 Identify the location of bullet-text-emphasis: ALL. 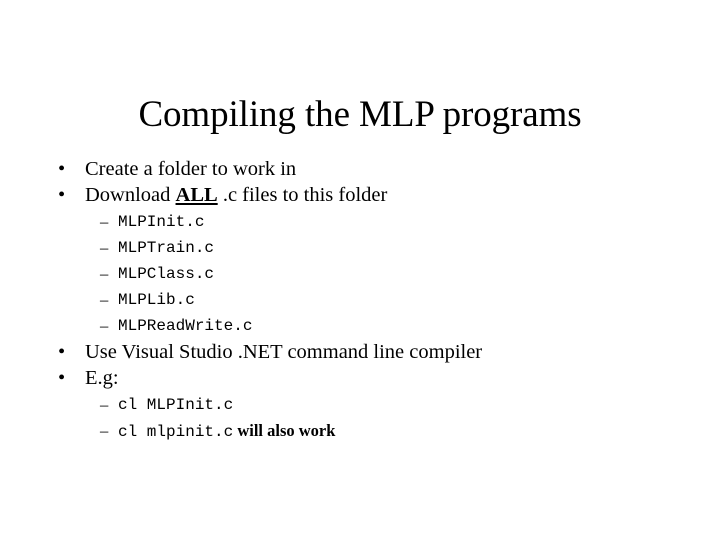
(196, 195).